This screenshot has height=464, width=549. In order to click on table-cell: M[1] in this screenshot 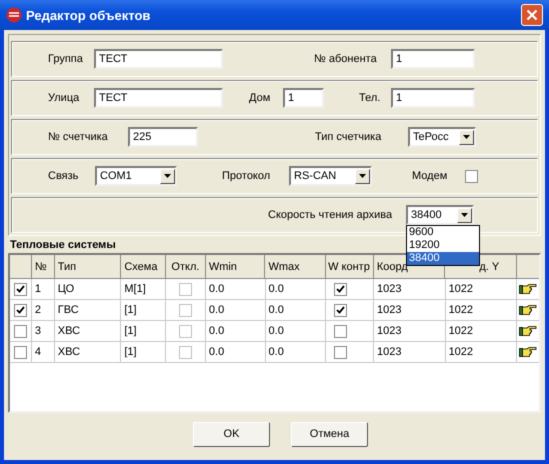, I will do `click(143, 289)`.